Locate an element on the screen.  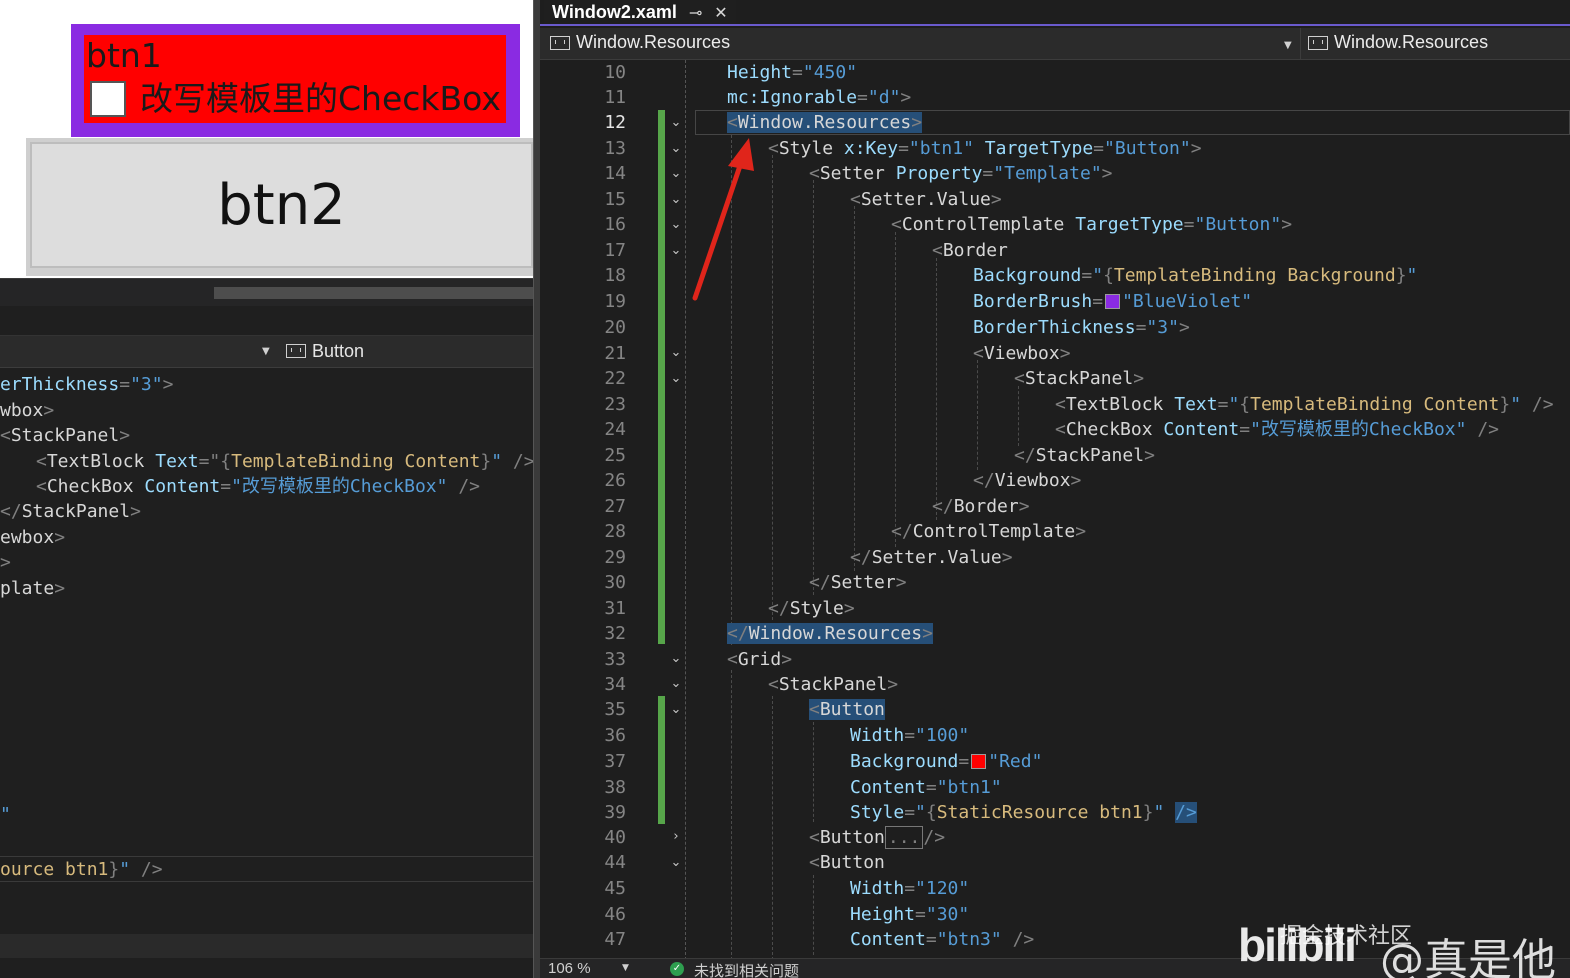
code-line: BorderThickness="3"> is located at coordinates (1081, 327).